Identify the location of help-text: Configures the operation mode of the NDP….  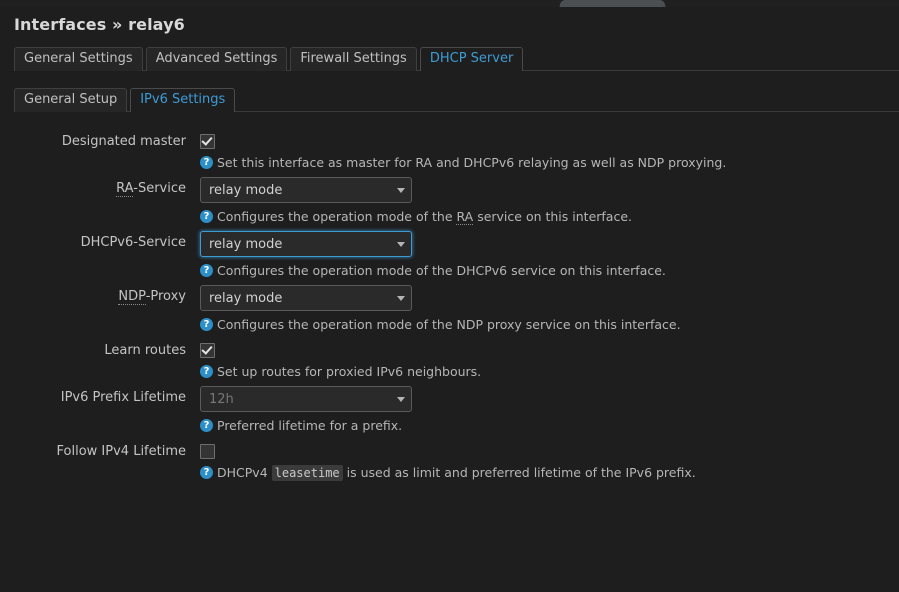
(449, 324).